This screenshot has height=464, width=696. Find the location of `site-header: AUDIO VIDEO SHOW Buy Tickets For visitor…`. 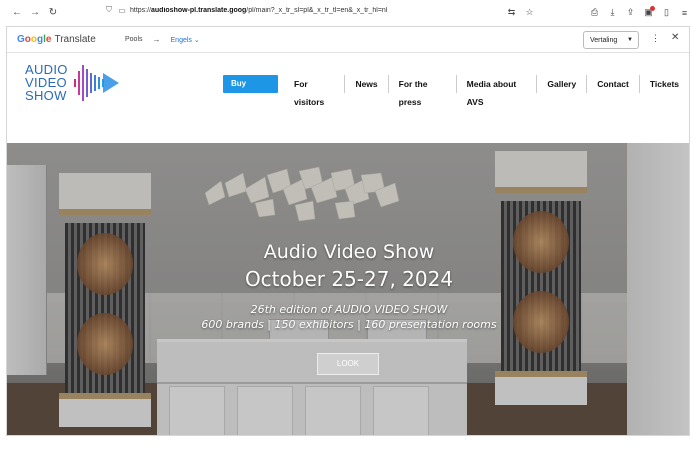

site-header: AUDIO VIDEO SHOW Buy Tickets For visitor… is located at coordinates (348, 87).